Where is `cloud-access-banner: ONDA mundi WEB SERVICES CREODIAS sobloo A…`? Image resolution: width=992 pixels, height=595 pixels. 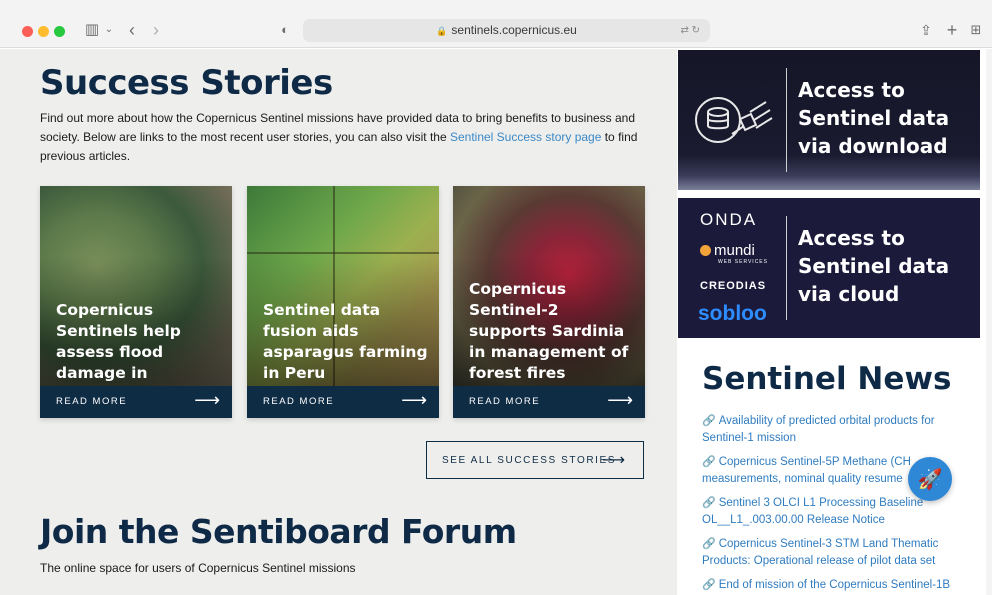 cloud-access-banner: ONDA mundi WEB SERVICES CREODIAS sobloo A… is located at coordinates (829, 268).